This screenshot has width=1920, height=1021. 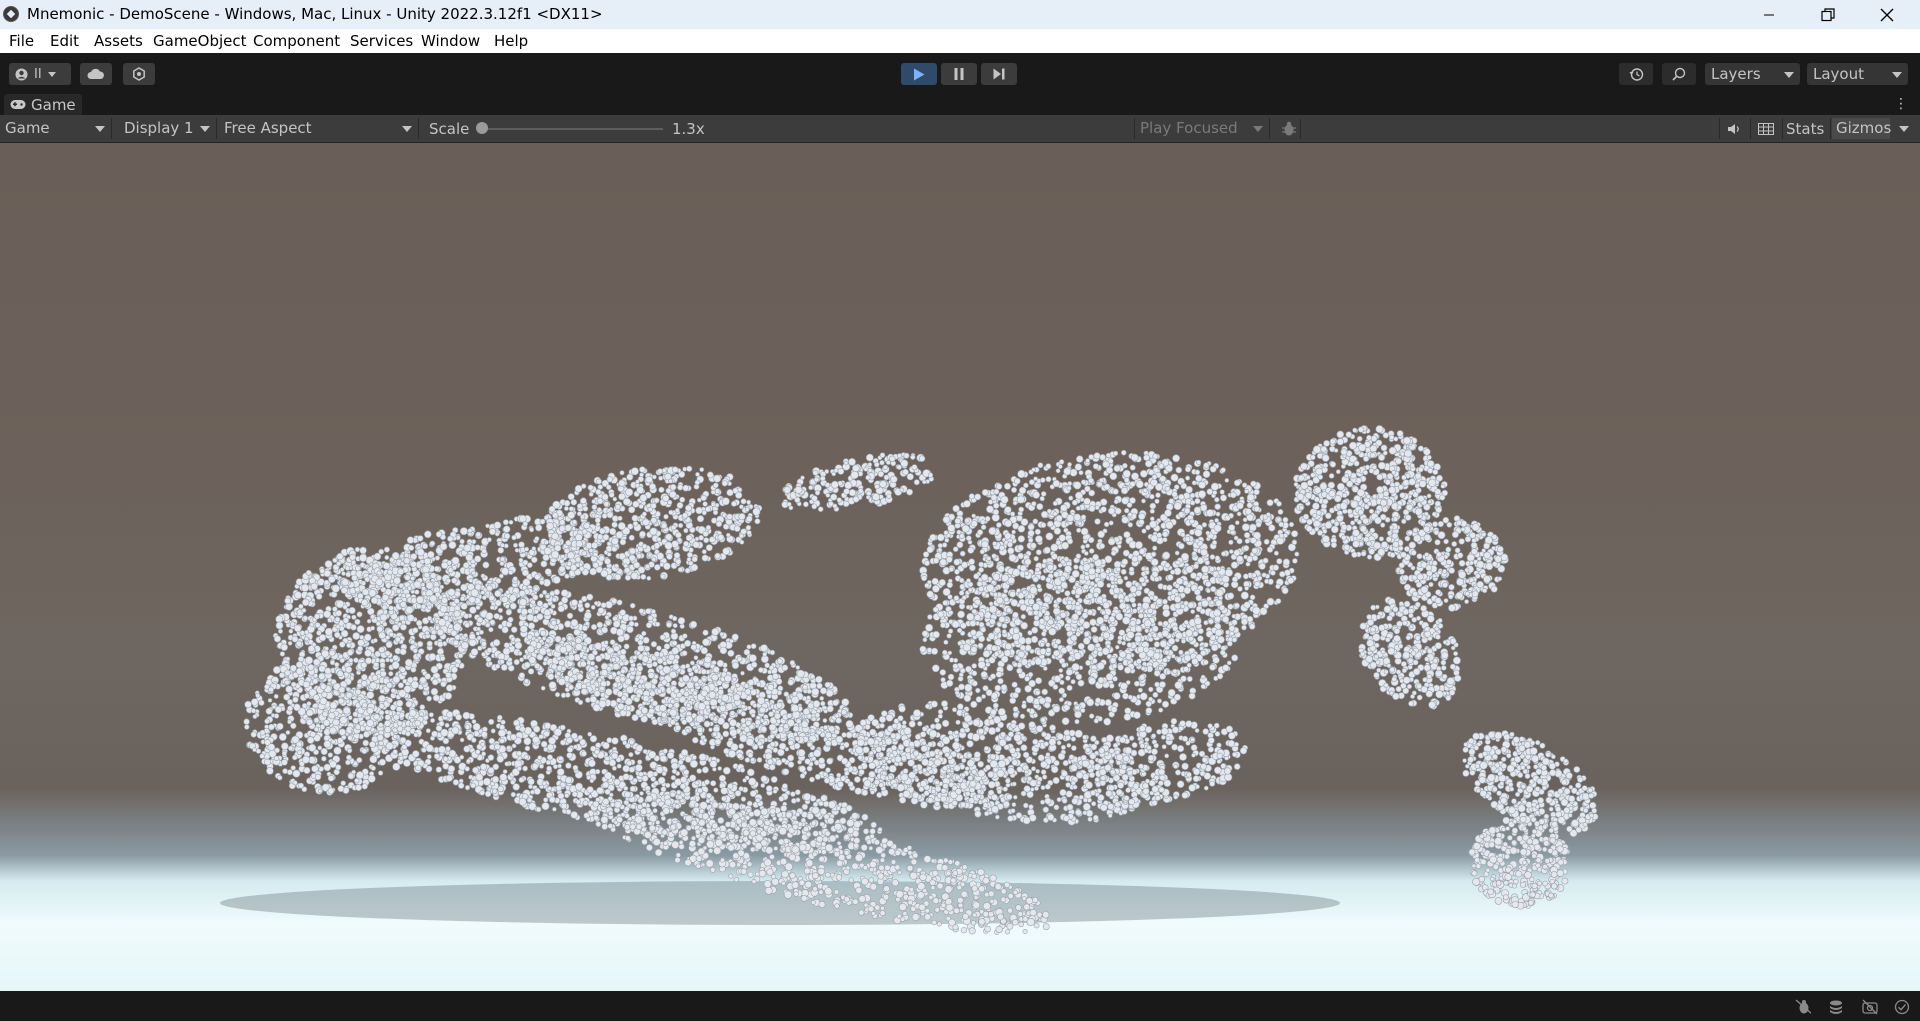 What do you see at coordinates (511, 41) in the screenshot?
I see `menu-help: Help` at bounding box center [511, 41].